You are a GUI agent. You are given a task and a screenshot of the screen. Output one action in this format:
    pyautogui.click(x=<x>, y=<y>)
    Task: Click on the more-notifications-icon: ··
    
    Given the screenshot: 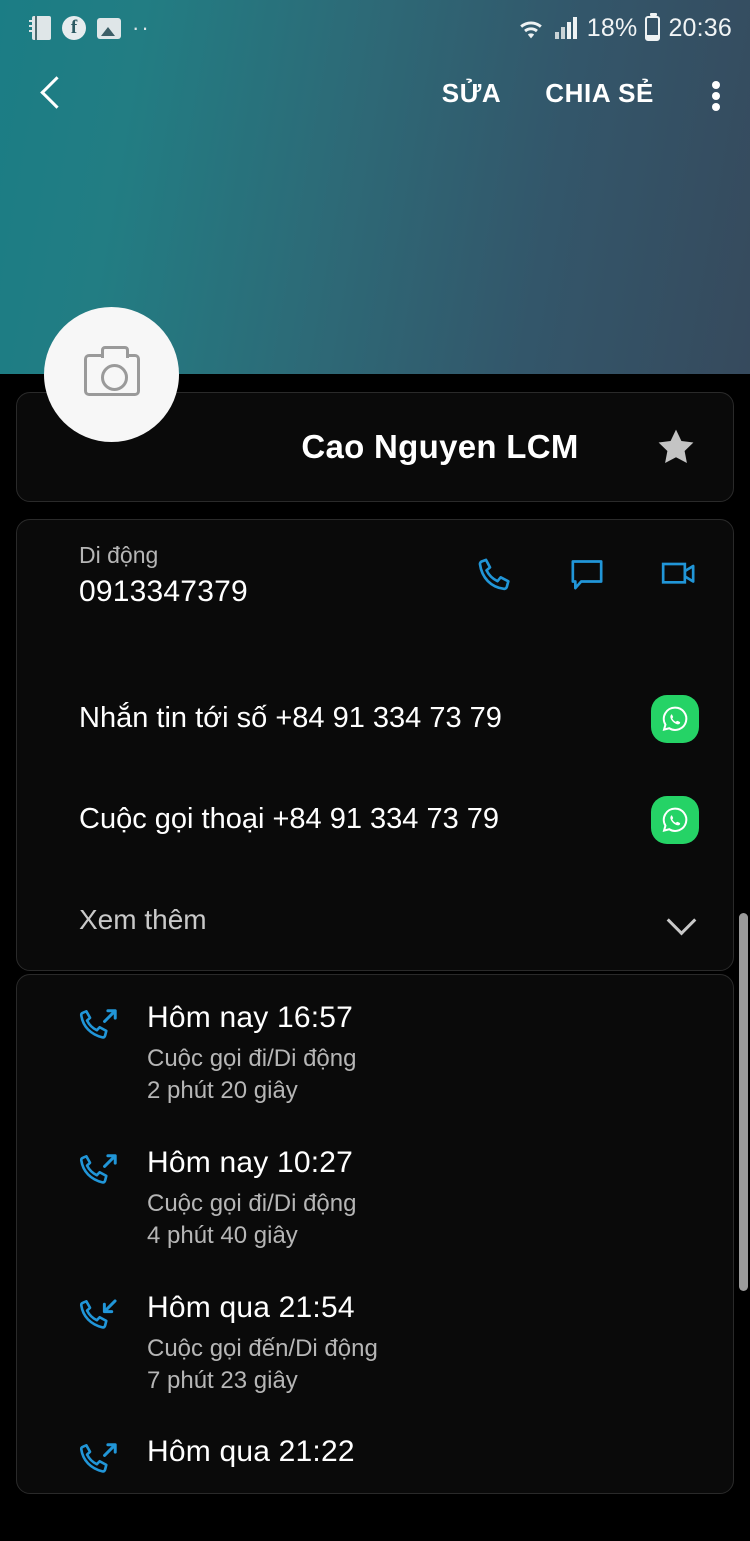 What is the action you would take?
    pyautogui.click(x=141, y=27)
    